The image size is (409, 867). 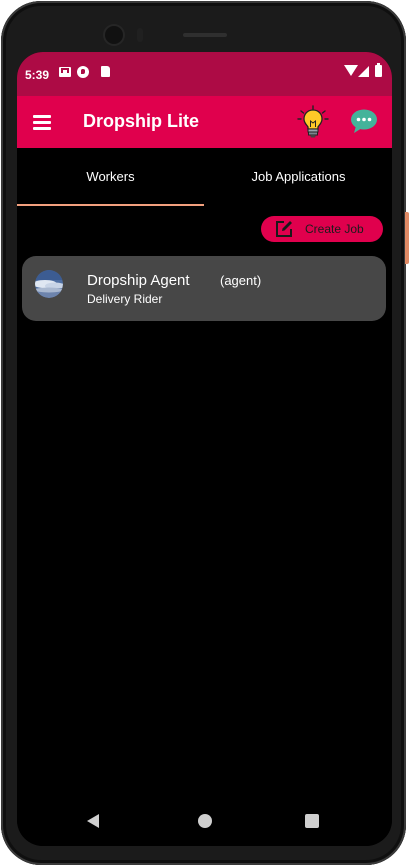 I want to click on status-time: 5:39, so click(x=37, y=75).